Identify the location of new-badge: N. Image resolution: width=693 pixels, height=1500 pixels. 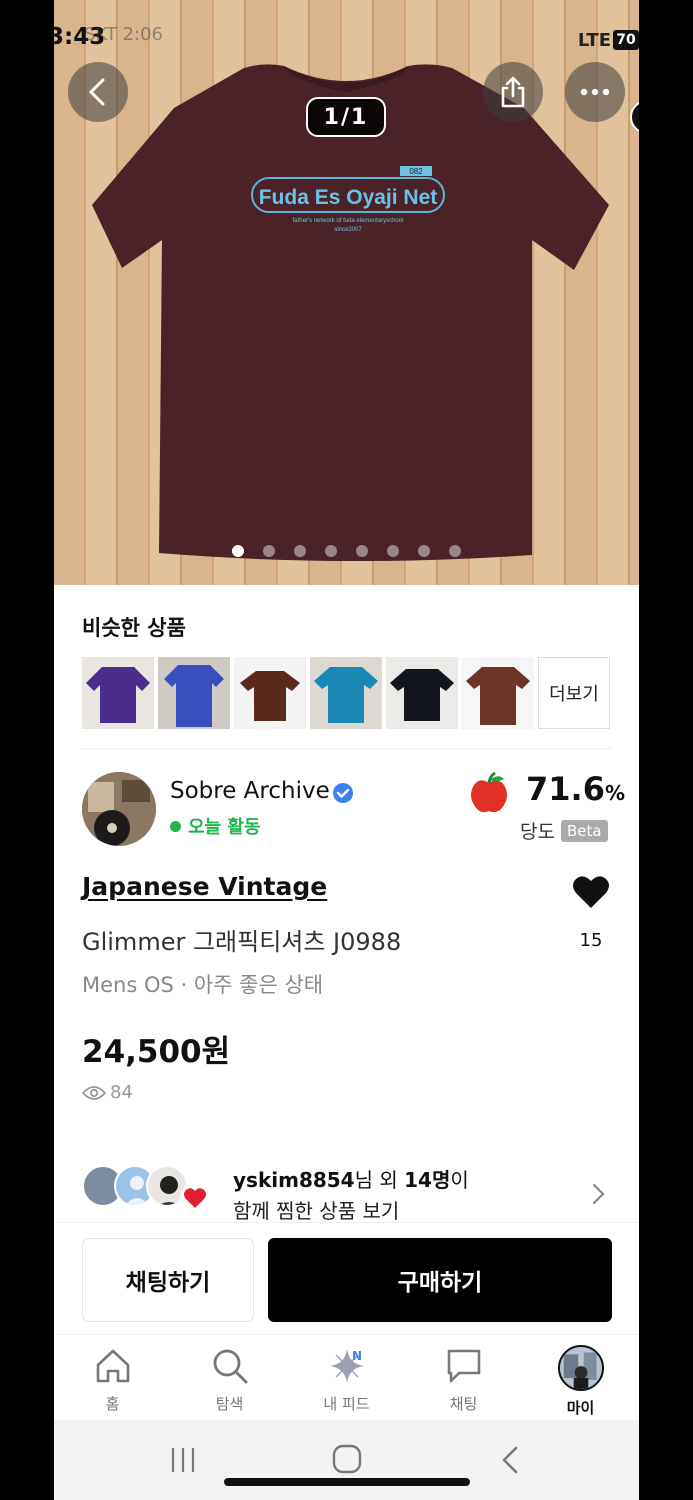
(357, 1356).